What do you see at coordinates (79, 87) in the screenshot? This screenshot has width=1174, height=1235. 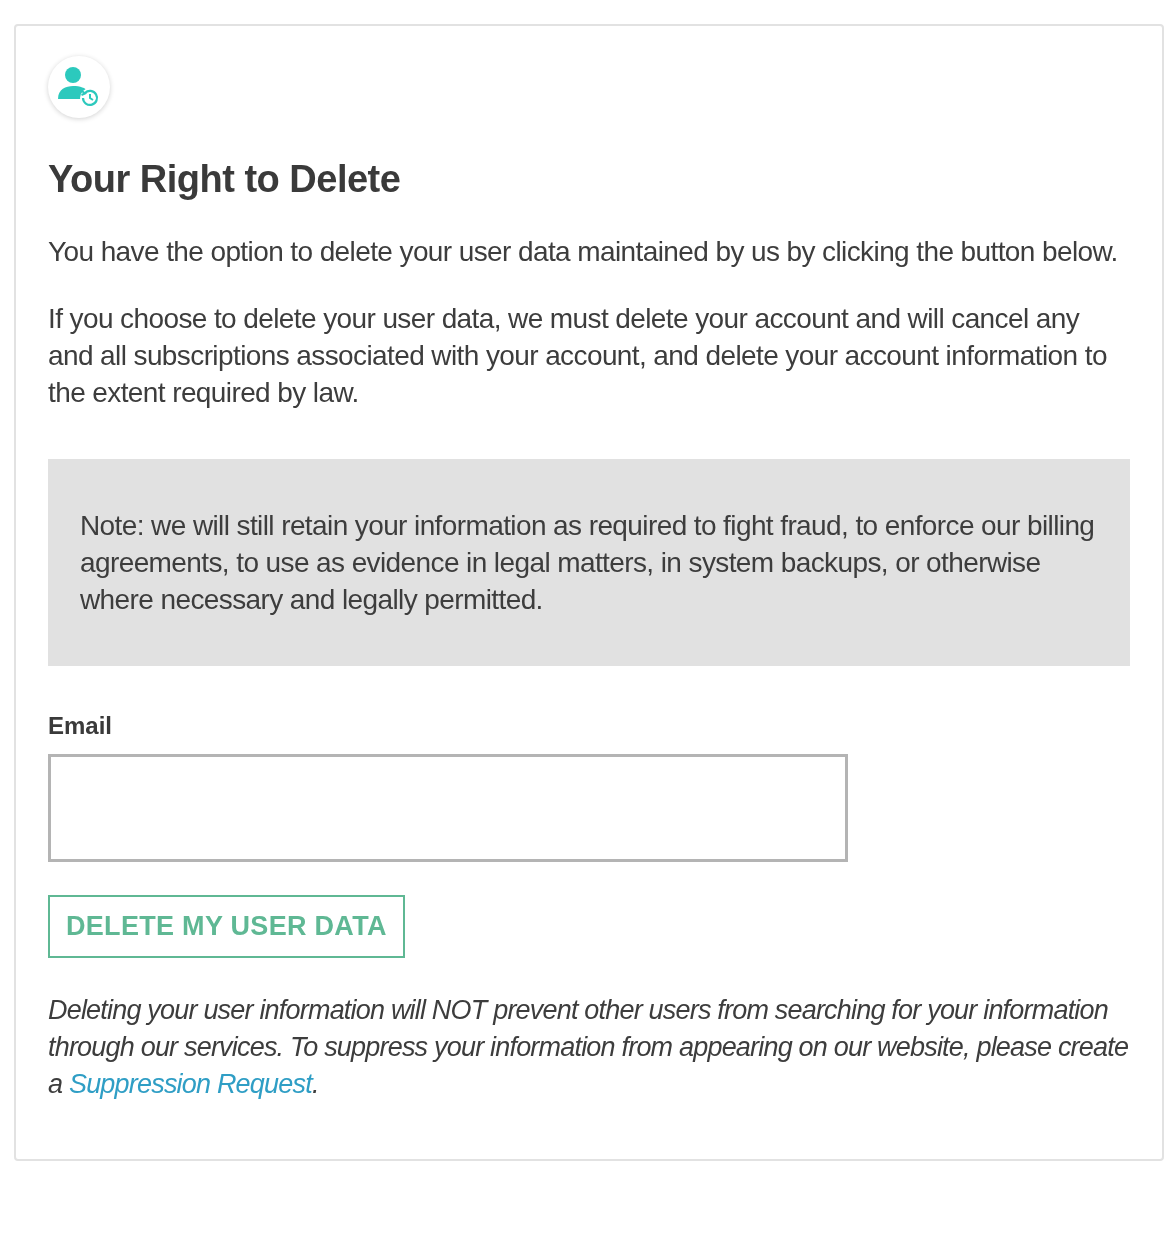 I see `user-history-icon` at bounding box center [79, 87].